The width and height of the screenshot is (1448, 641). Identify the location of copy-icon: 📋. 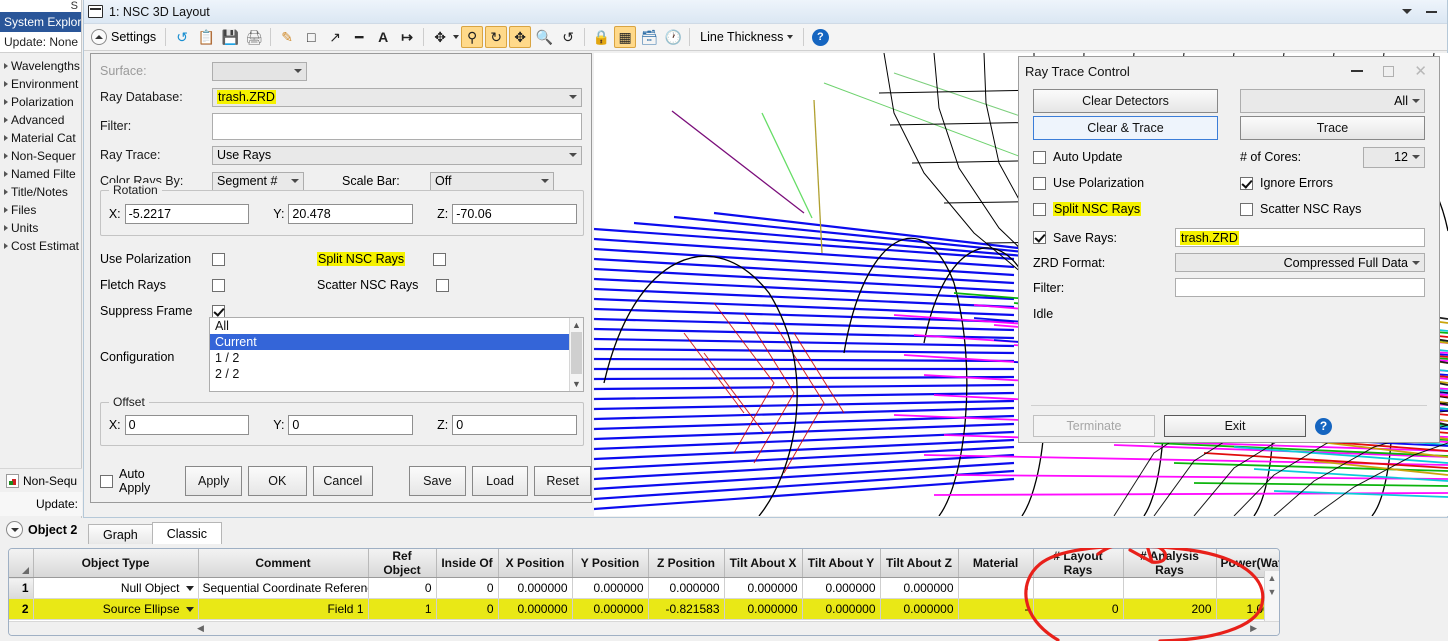
(206, 37).